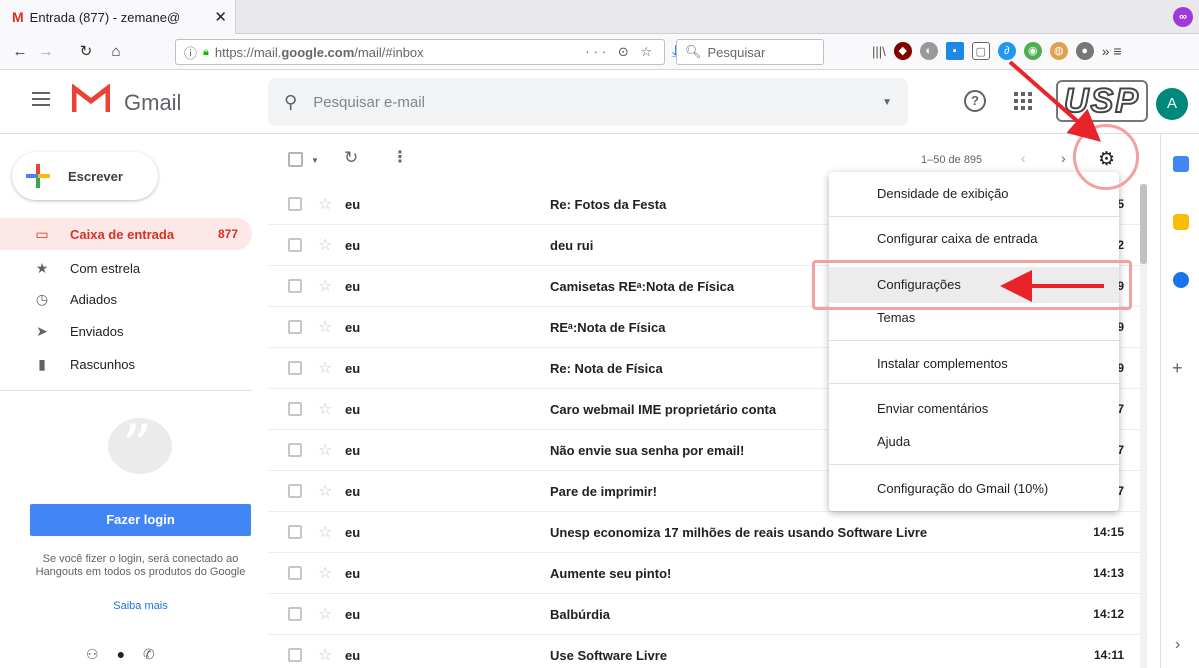 The image size is (1199, 668). I want to click on nav-item-inbox: ▭ Caixa de entrada 877, so click(126, 234).